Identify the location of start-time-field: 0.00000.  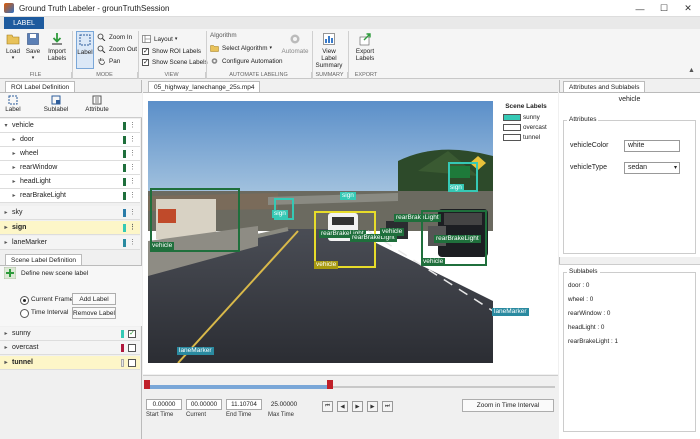
(164, 404).